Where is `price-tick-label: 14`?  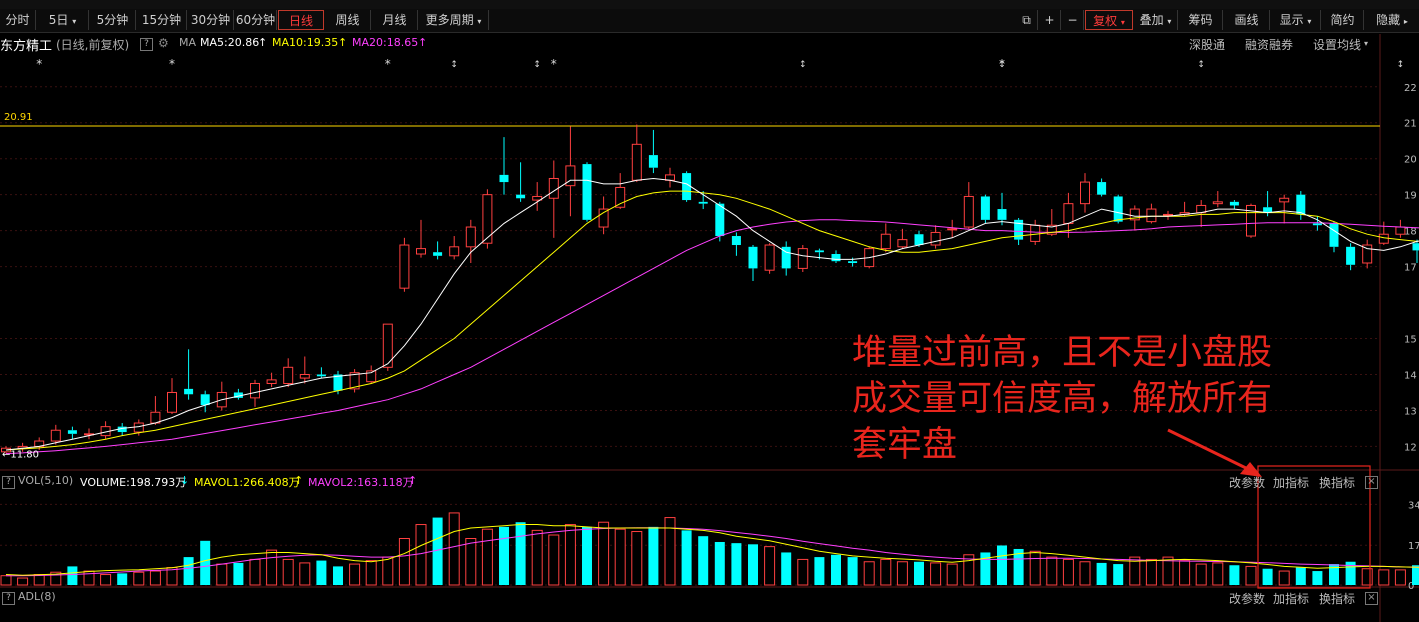
price-tick-label: 14 is located at coordinates (1410, 375).